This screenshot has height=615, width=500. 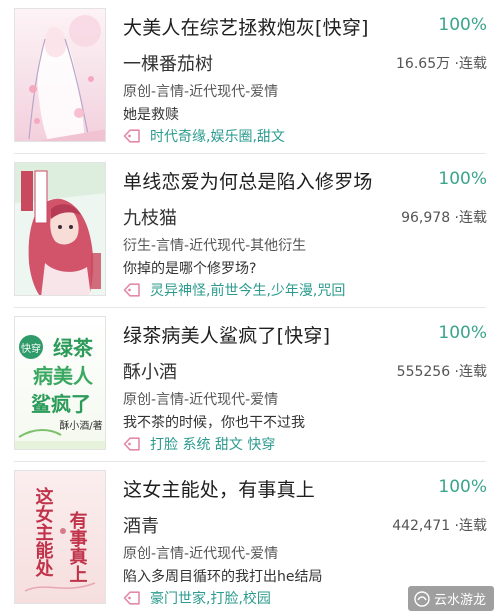 What do you see at coordinates (441, 372) in the screenshot?
I see `book-stats: 555256 ·连载` at bounding box center [441, 372].